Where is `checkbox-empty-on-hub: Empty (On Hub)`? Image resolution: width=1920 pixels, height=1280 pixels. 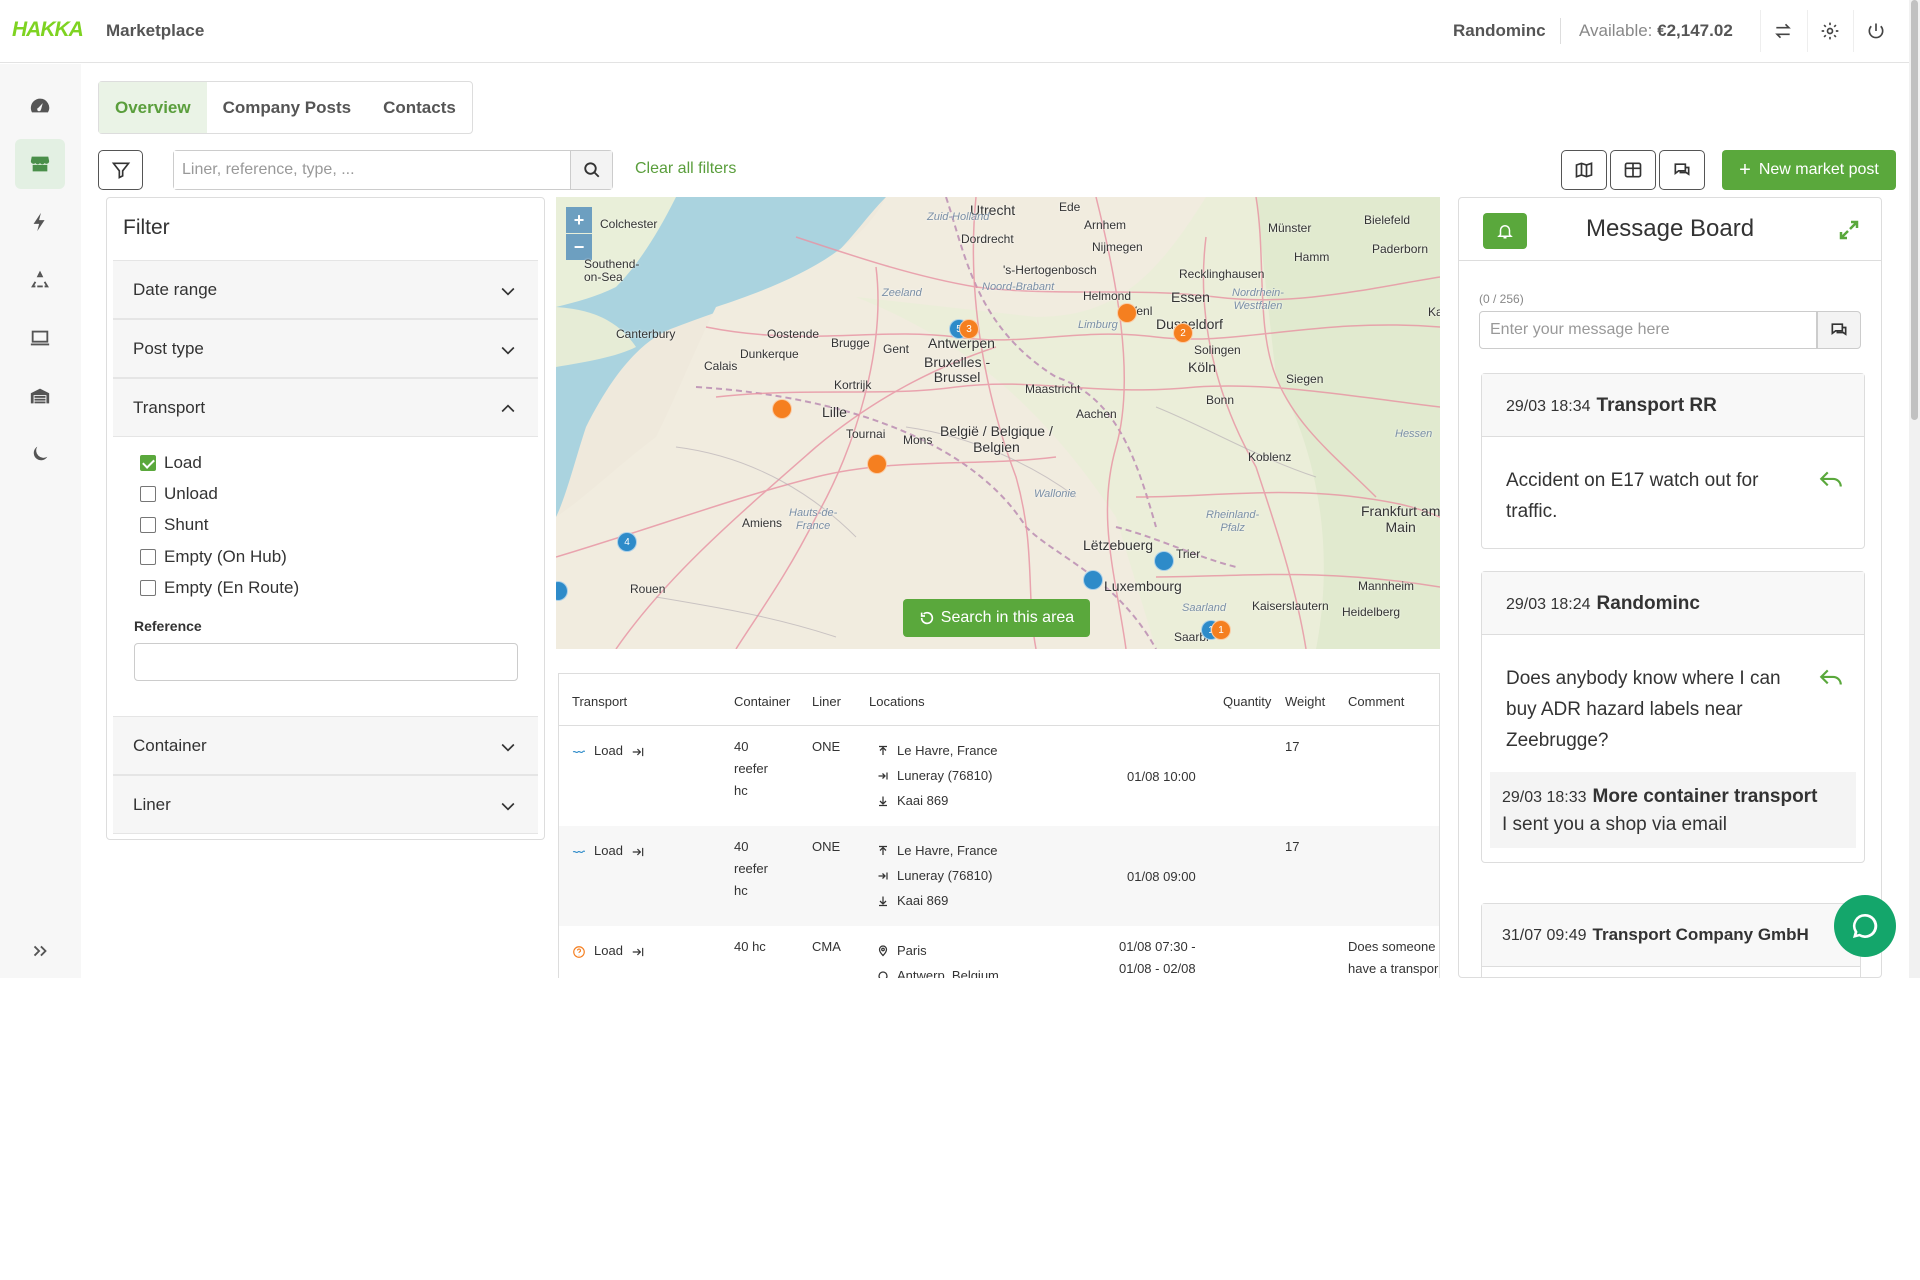 checkbox-empty-on-hub: Empty (On Hub) is located at coordinates (213, 557).